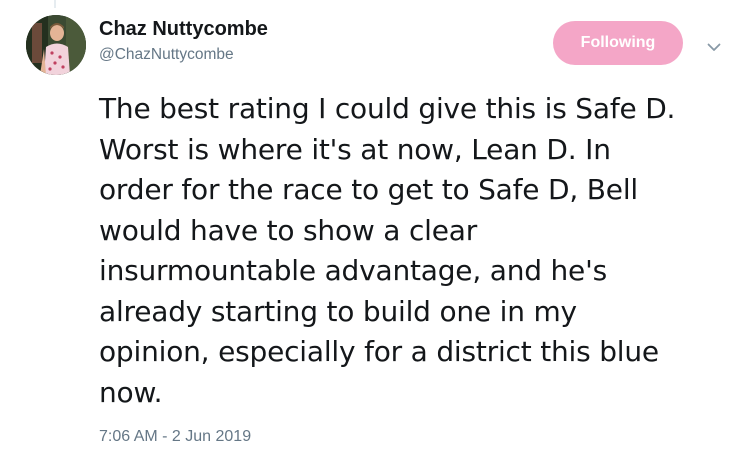 This screenshot has width=741, height=462. Describe the element at coordinates (183, 41) in the screenshot. I see `tweet-author: Chaz Nuttycombe @ChazNuttycombe` at that location.